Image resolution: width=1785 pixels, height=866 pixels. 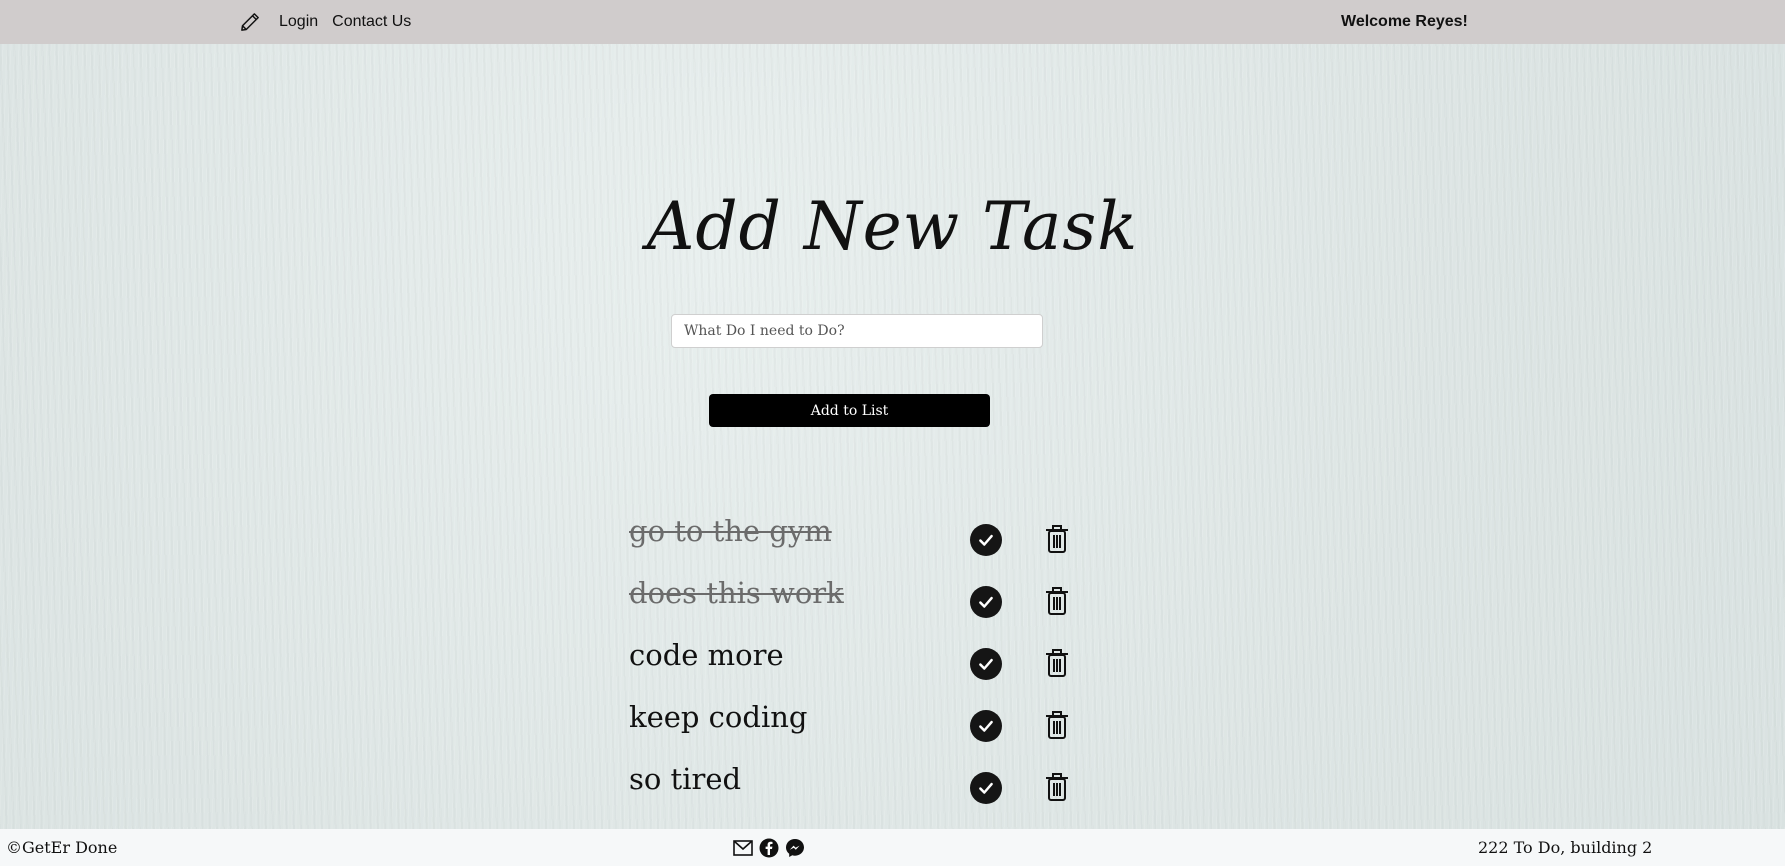 I want to click on add-to-list-button: Add to List, so click(x=849, y=410).